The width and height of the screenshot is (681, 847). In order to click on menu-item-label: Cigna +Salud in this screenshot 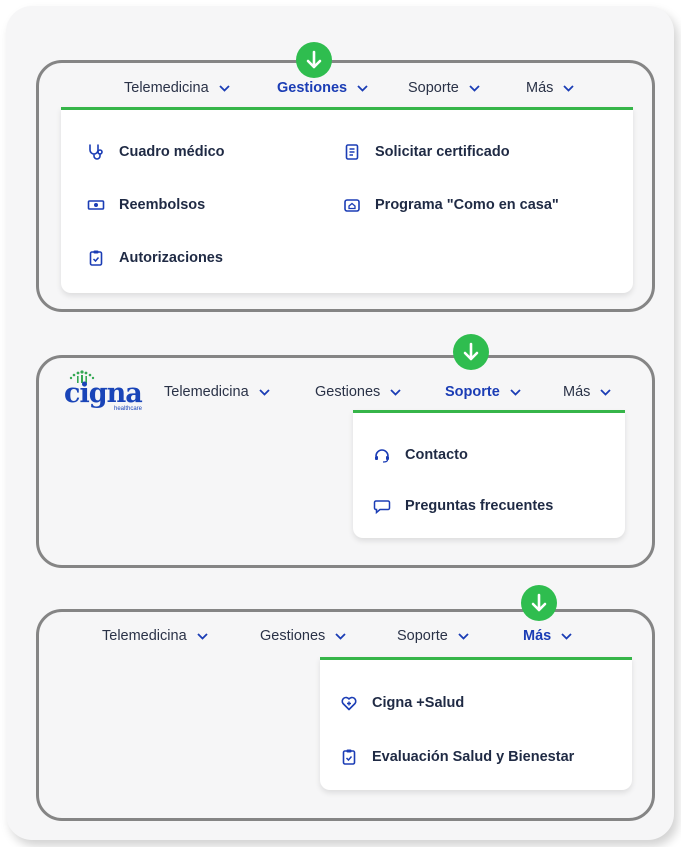, I will do `click(418, 703)`.